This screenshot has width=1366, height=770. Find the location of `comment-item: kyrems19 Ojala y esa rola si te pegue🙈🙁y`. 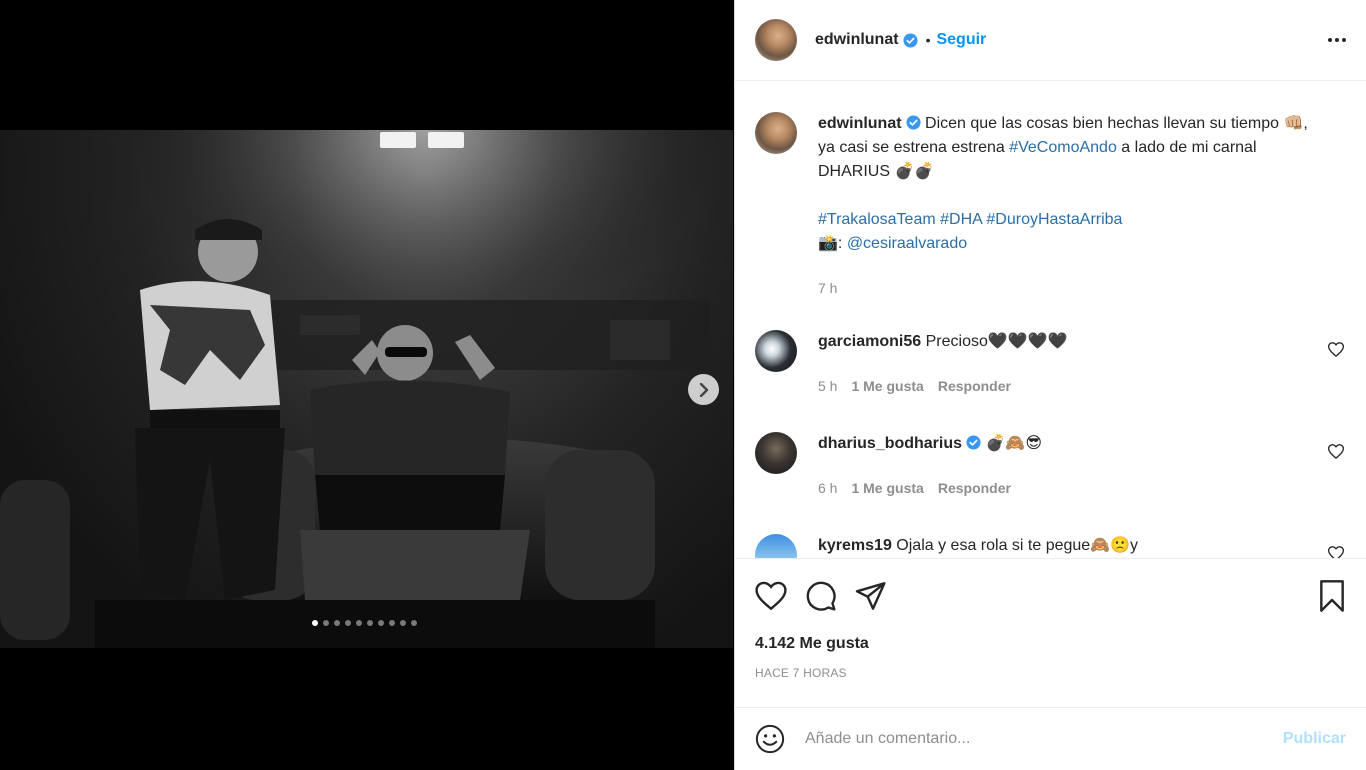

comment-item: kyrems19 Ojala y esa rola si te pegue🙈🙁y is located at coordinates (1050, 546).